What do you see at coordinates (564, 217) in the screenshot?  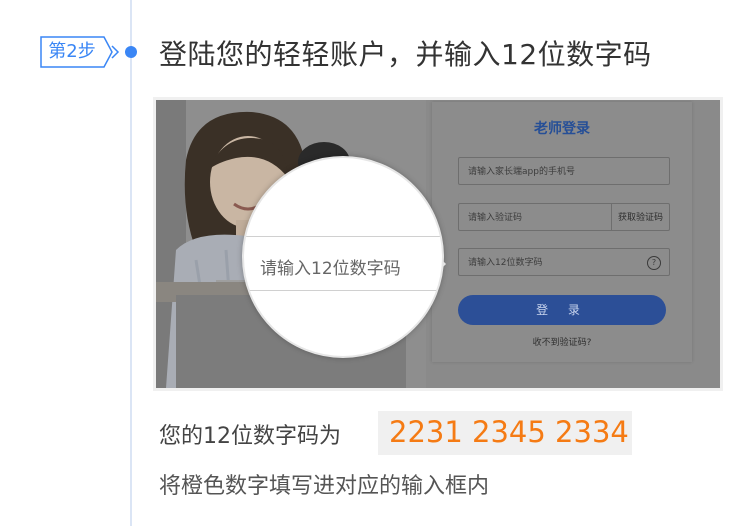 I see `verify-code-input: 请输入验证码 获取验证码` at bounding box center [564, 217].